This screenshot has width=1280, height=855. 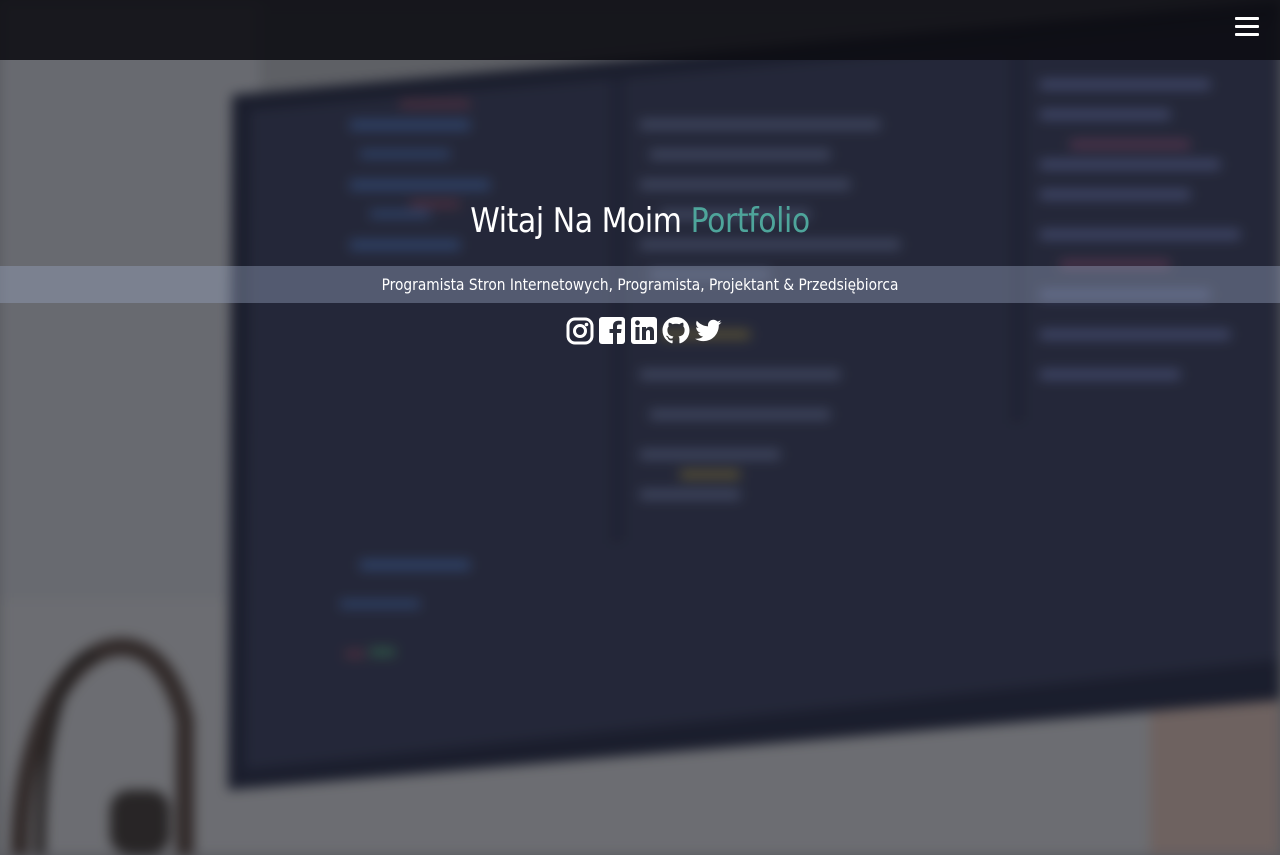 I want to click on instagram-link, so click(x=580, y=330).